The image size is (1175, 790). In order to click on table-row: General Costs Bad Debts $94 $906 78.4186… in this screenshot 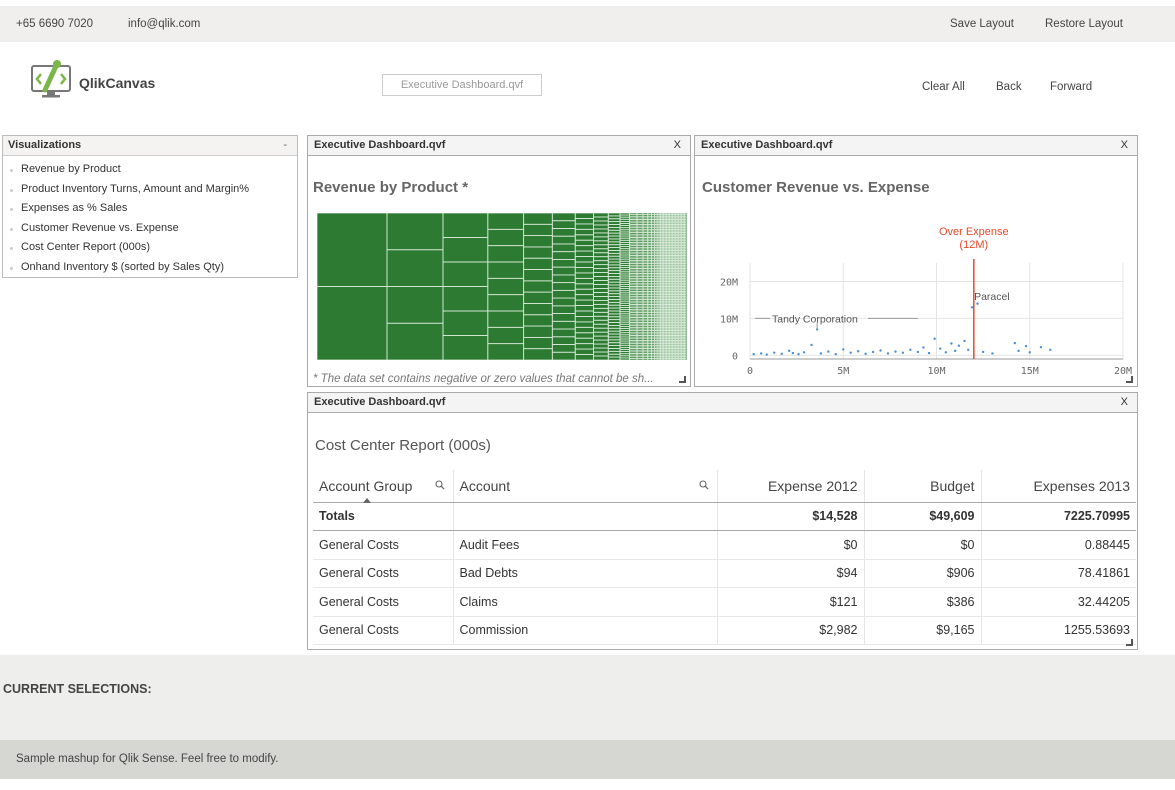, I will do `click(724, 573)`.